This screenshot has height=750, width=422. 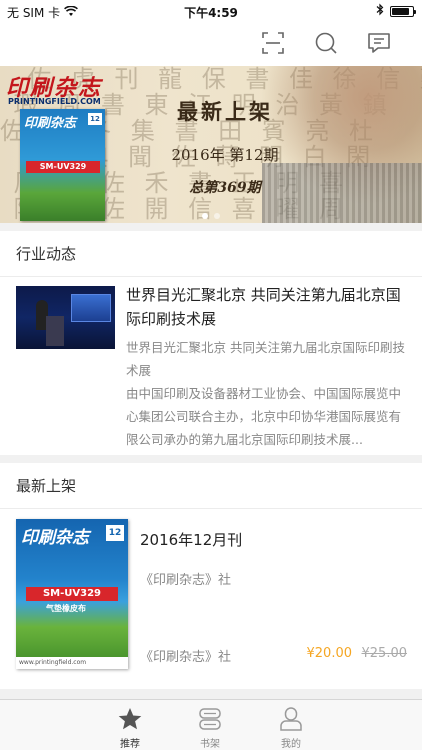 I want to click on star-icon, so click(x=130, y=719).